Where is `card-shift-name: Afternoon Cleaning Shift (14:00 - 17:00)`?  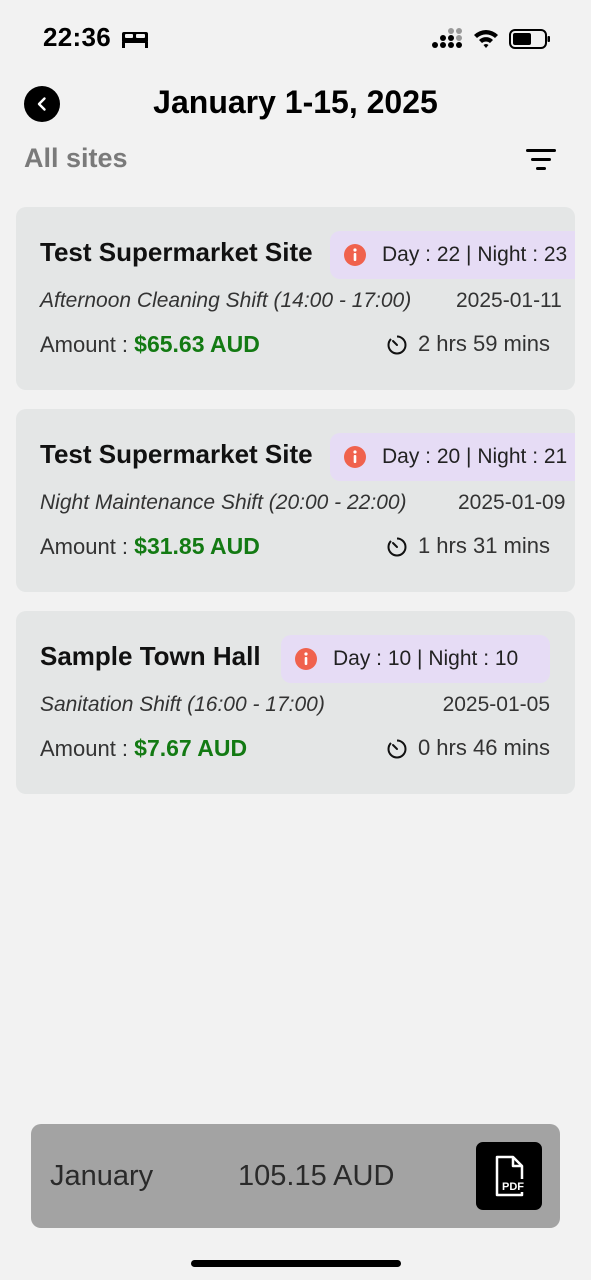 card-shift-name: Afternoon Cleaning Shift (14:00 - 17:00) is located at coordinates (226, 300).